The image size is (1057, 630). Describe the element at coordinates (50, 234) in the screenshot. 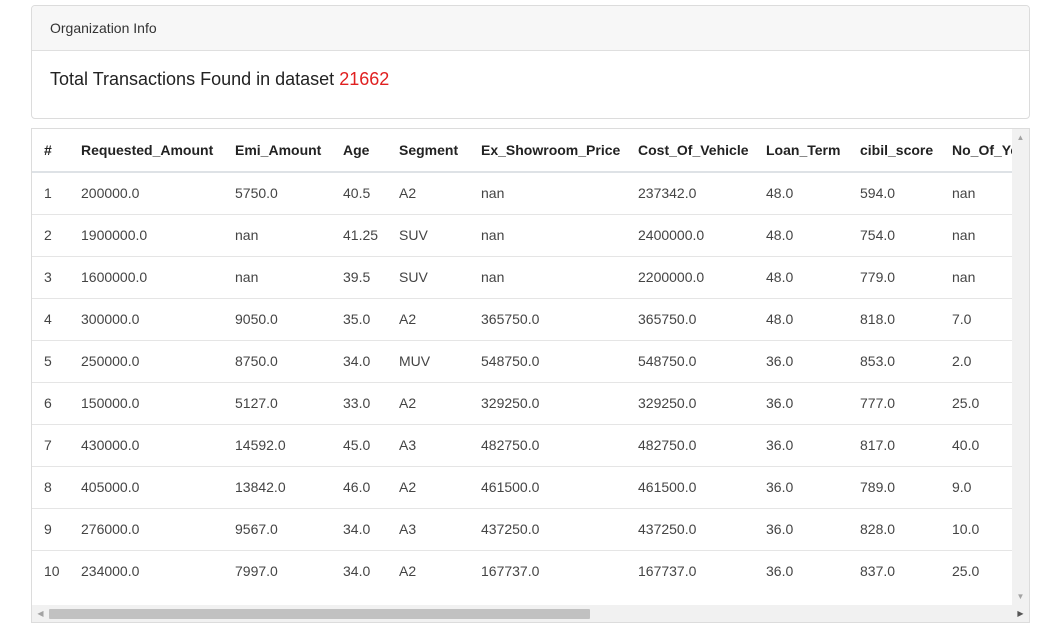

I see `table-cell: 2` at that location.